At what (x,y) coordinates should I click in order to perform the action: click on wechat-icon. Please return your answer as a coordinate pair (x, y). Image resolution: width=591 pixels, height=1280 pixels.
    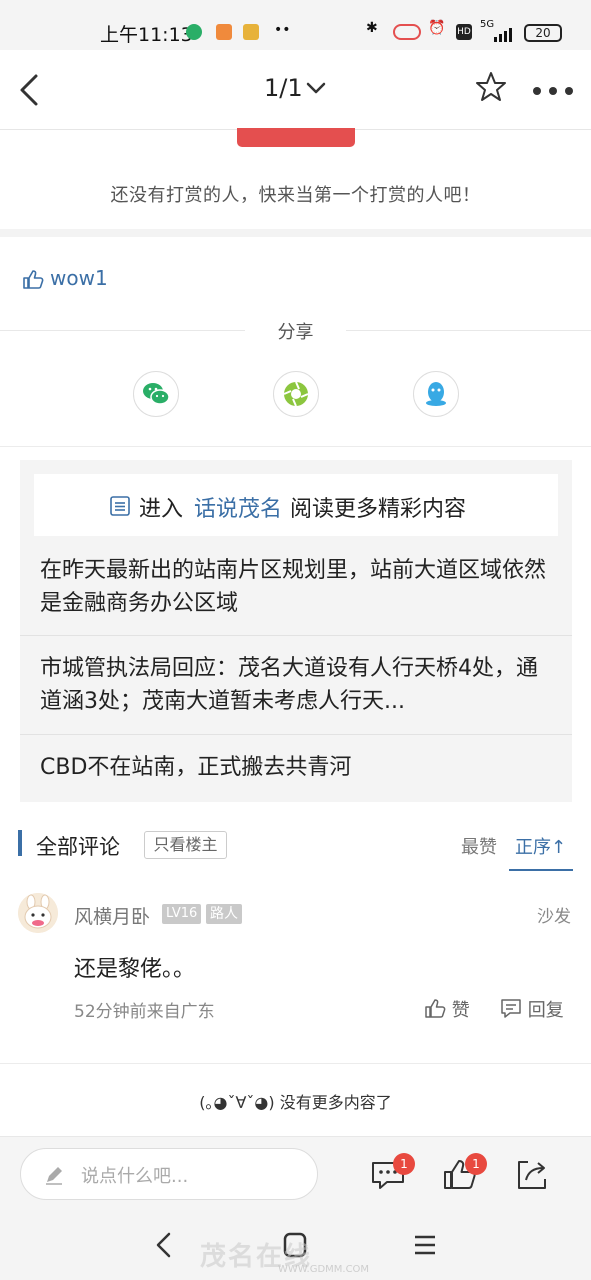
    Looking at the image, I should click on (156, 394).